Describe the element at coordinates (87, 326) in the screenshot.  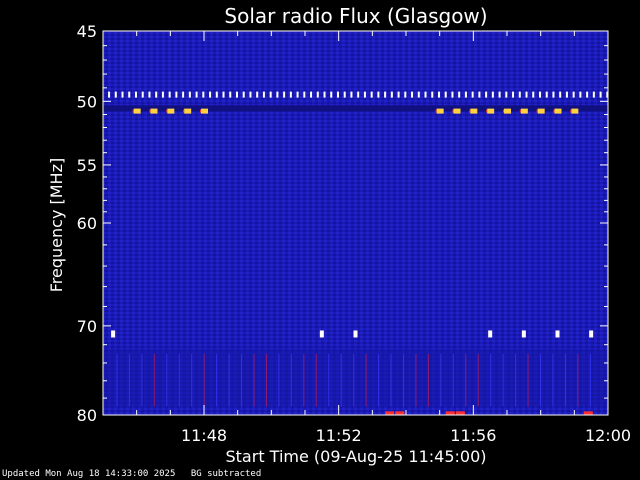
I see `y-tick-label: 70` at that location.